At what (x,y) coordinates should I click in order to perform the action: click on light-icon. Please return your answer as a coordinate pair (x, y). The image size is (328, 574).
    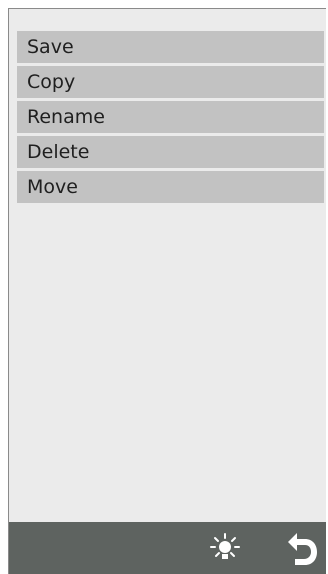
    Looking at the image, I should click on (225, 546).